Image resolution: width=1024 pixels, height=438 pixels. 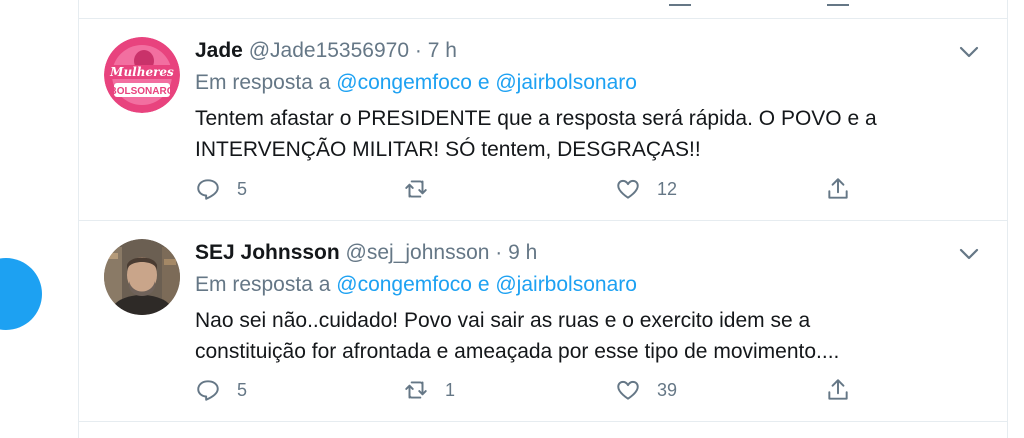 I want to click on display-name: Jade, so click(x=219, y=50).